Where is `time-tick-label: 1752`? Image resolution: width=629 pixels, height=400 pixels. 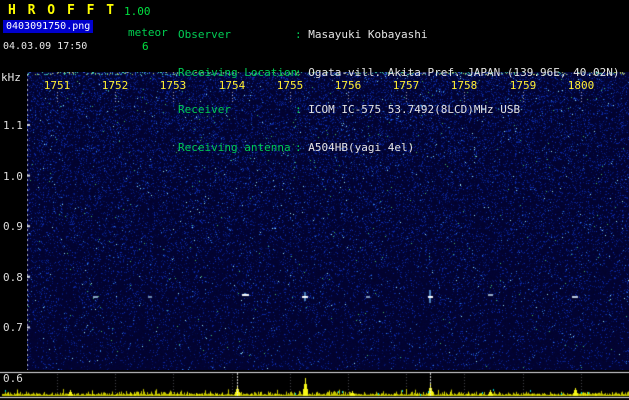
time-tick-label: 1752 is located at coordinates (115, 85).